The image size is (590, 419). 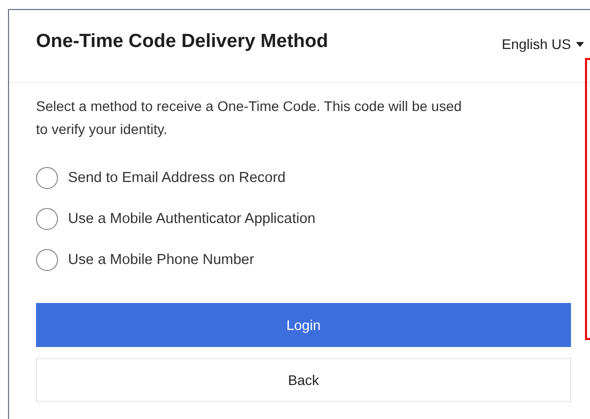 I want to click on option-label: Use a Mobile Authenticator Application, so click(x=192, y=219).